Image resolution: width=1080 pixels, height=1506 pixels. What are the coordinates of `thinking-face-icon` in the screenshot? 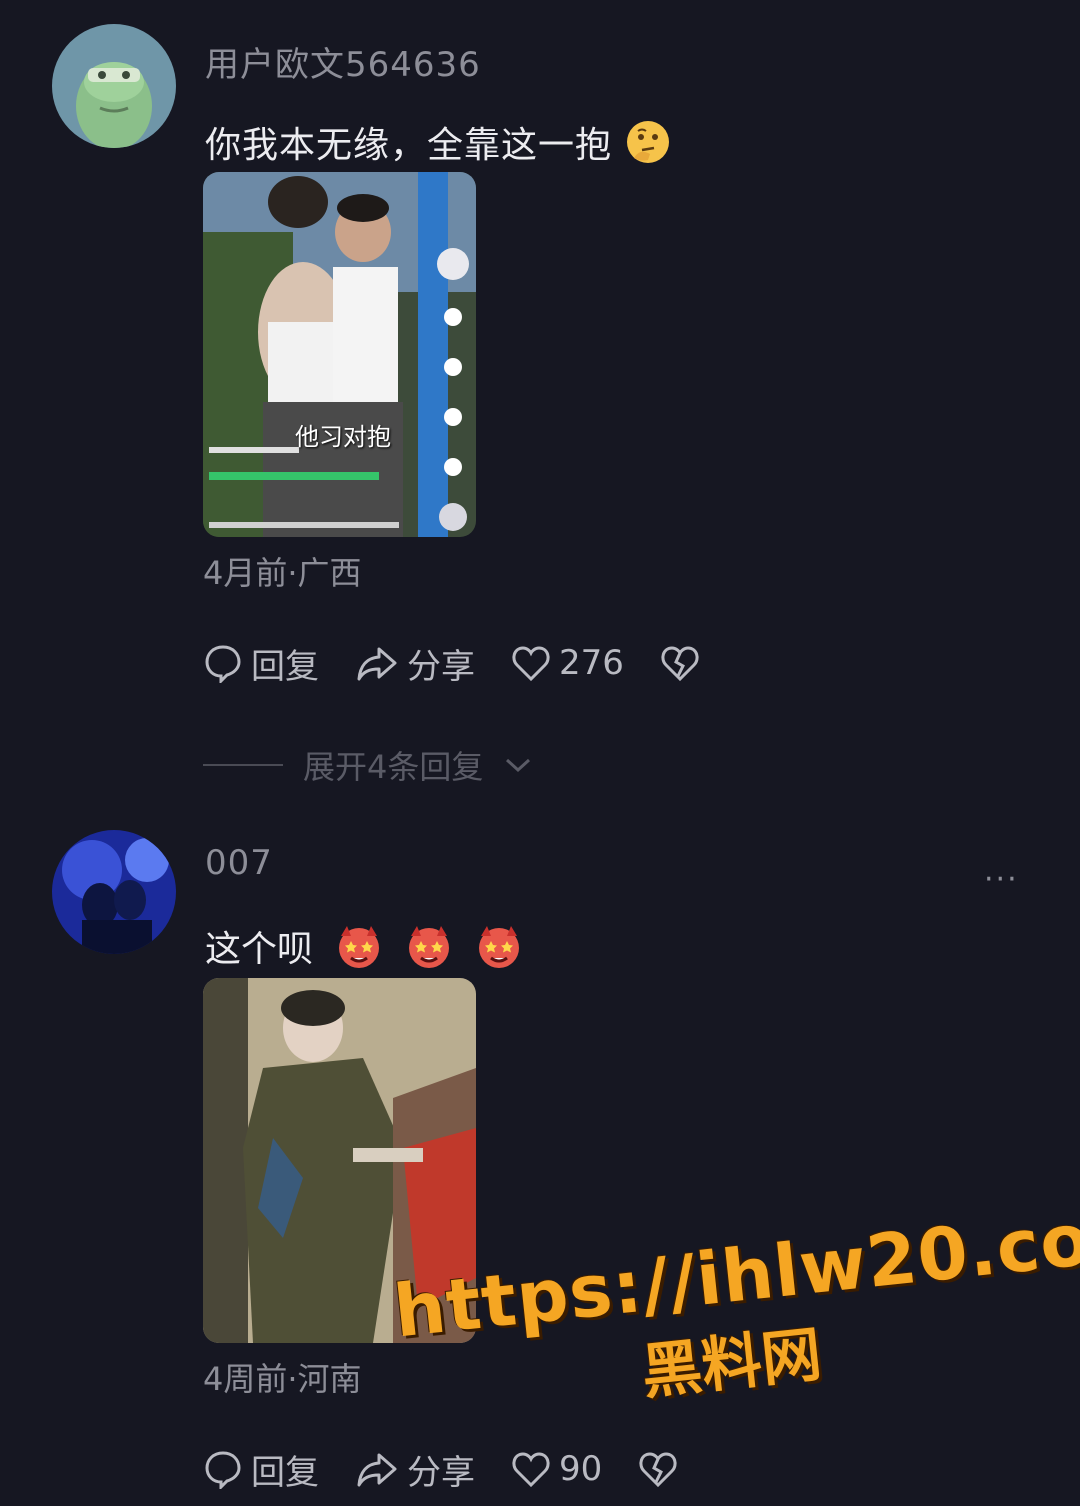 It's located at (648, 142).